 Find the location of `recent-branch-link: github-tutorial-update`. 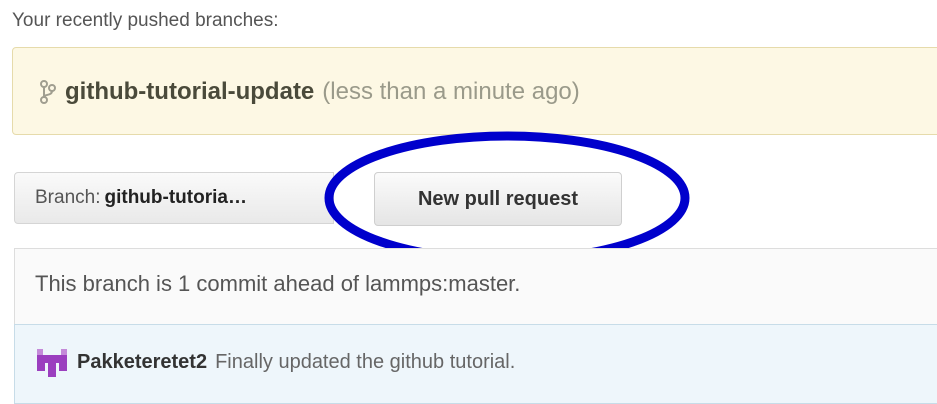

recent-branch-link: github-tutorial-update is located at coordinates (189, 92).